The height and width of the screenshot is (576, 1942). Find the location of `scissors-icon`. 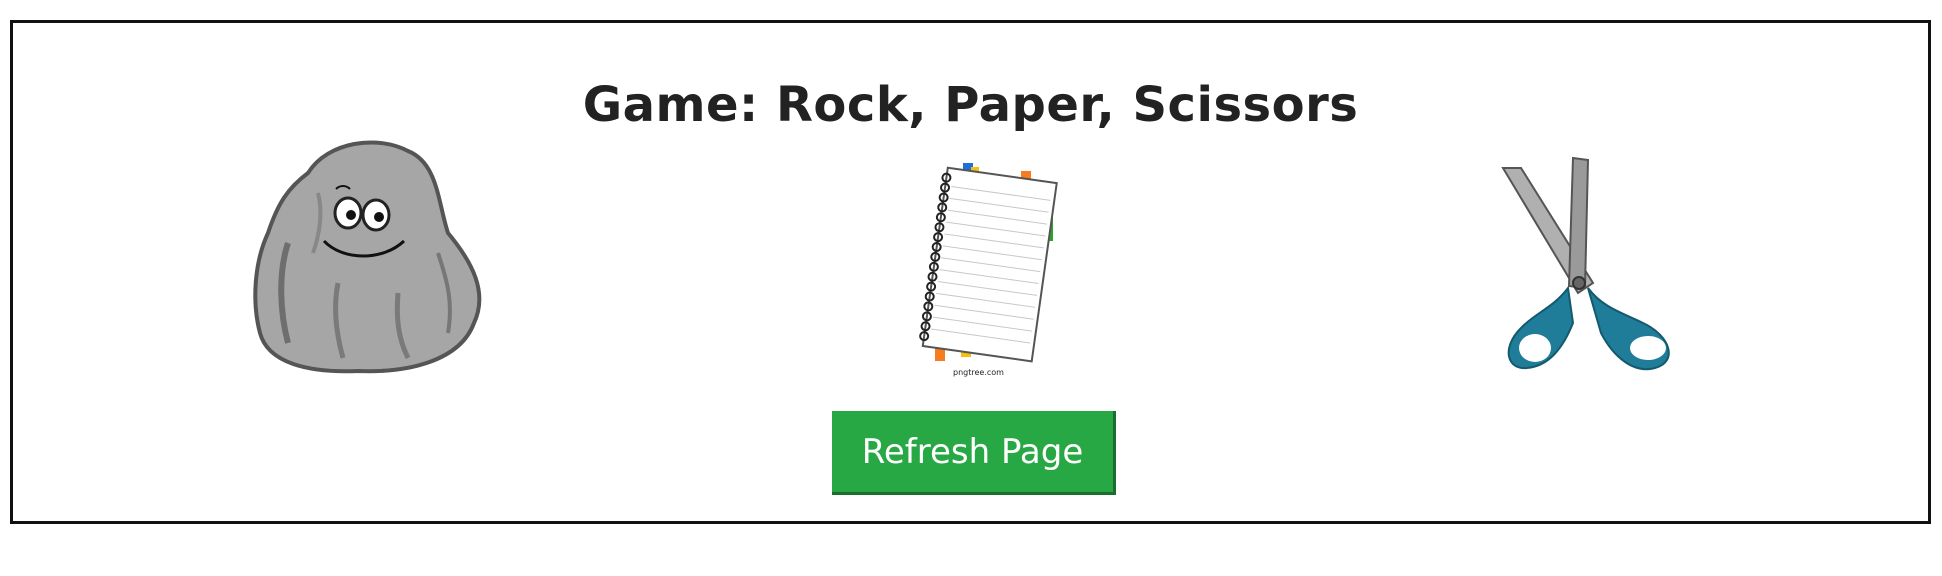

scissors-icon is located at coordinates (1585, 263).